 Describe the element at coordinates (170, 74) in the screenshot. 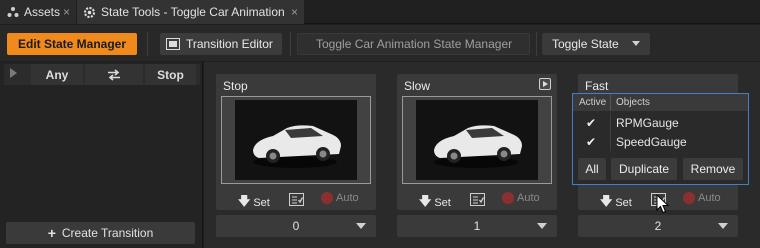

I see `transition-to-stop: Stop` at that location.